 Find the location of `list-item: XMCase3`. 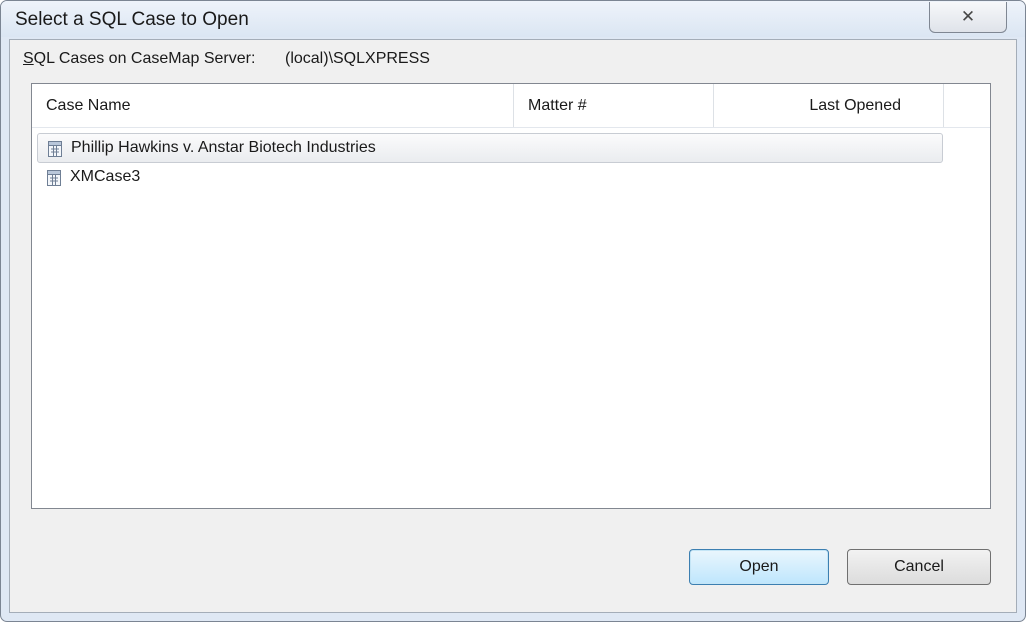

list-item: XMCase3 is located at coordinates (490, 178).